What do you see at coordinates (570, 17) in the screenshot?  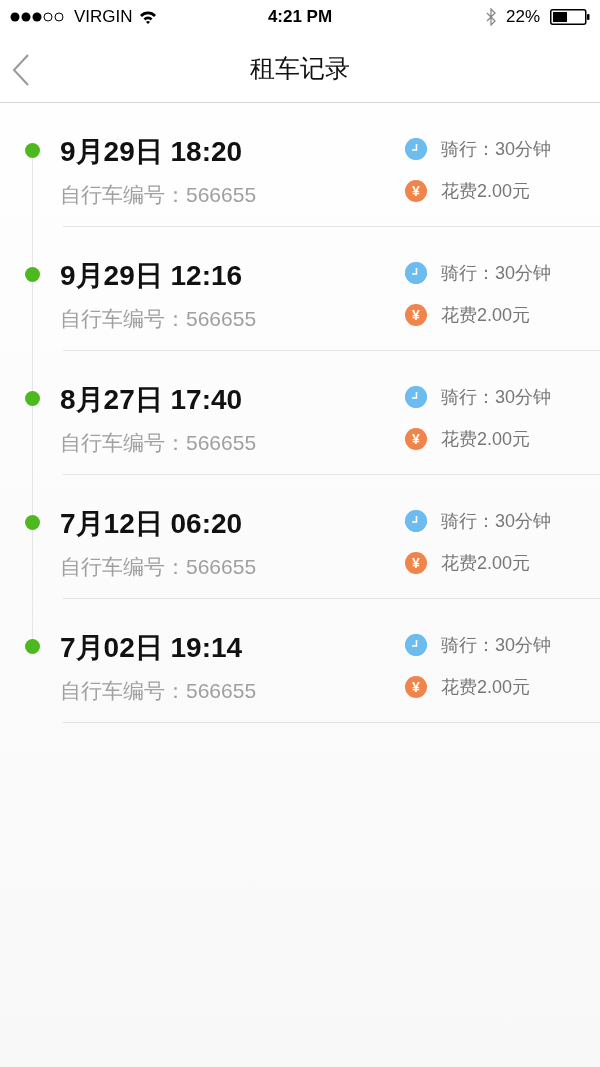 I see `battery-icon` at bounding box center [570, 17].